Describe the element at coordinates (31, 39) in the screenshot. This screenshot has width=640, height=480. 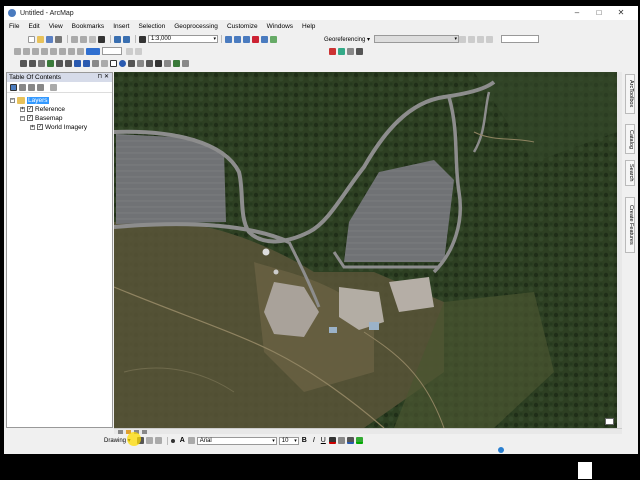
I see `new-document-icon` at that location.